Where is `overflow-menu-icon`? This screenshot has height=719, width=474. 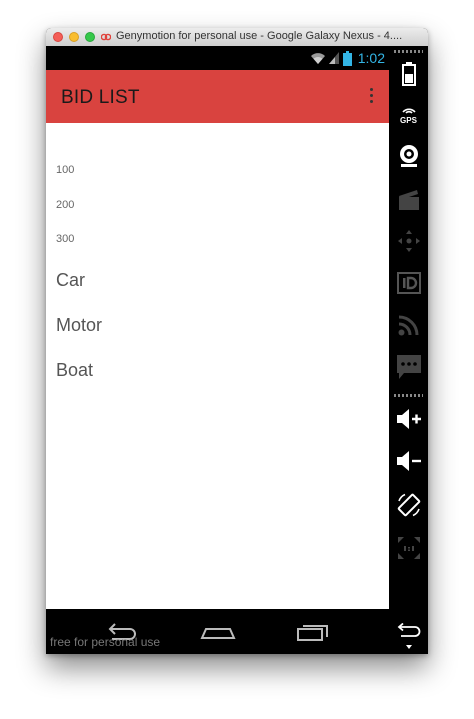 overflow-menu-icon is located at coordinates (371, 97).